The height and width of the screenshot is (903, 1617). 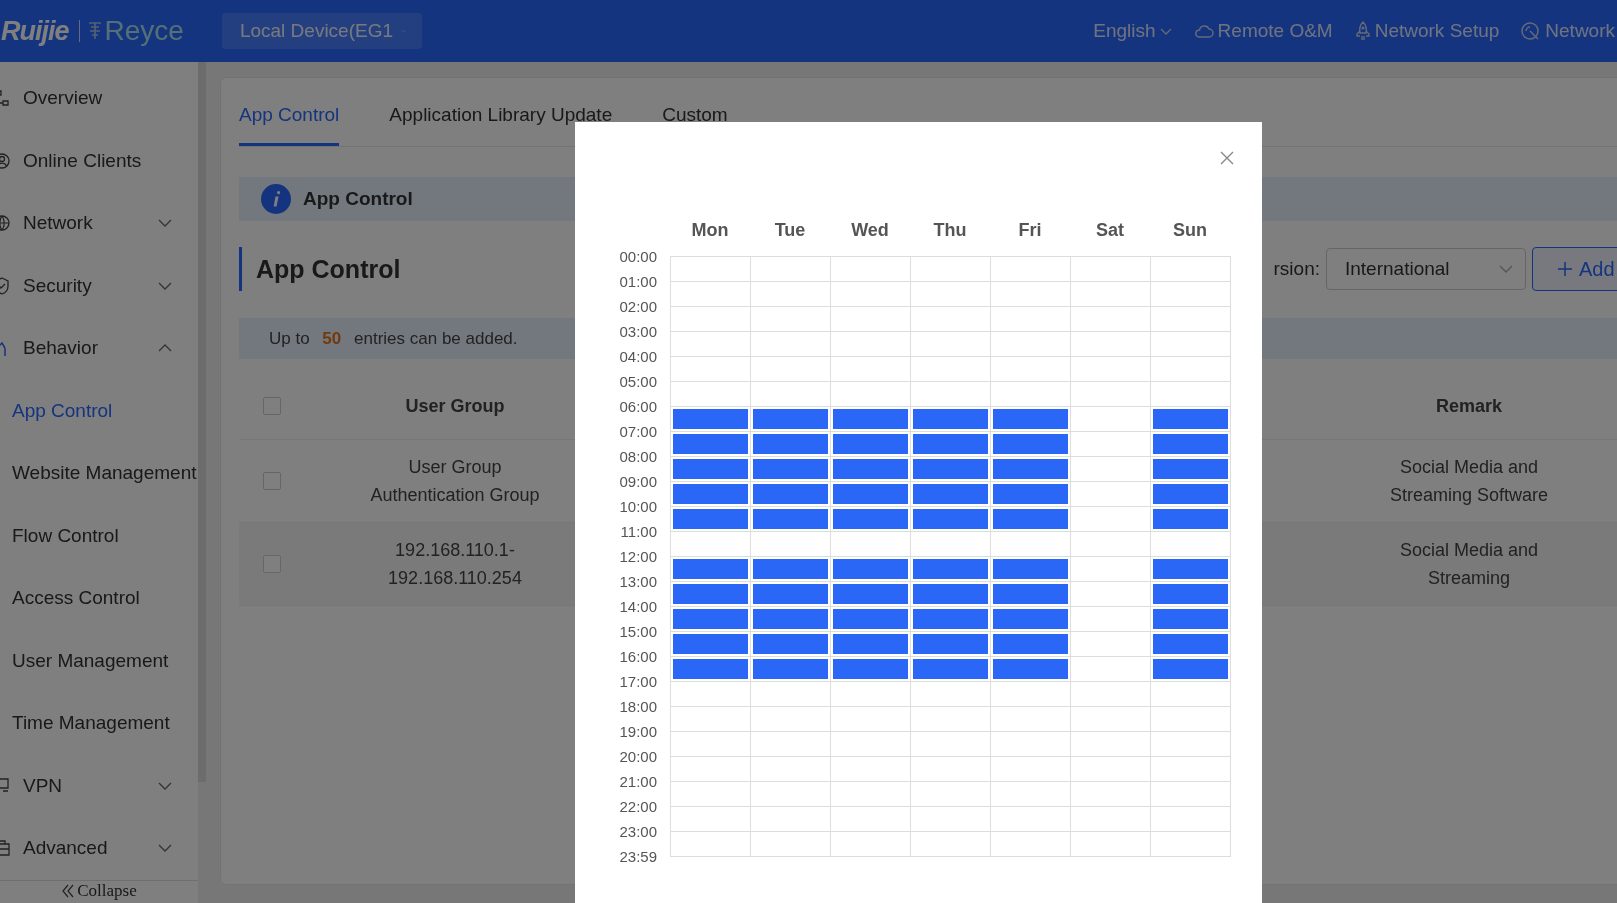 I want to click on sidebar-subitem: User Management, so click(x=99, y=660).